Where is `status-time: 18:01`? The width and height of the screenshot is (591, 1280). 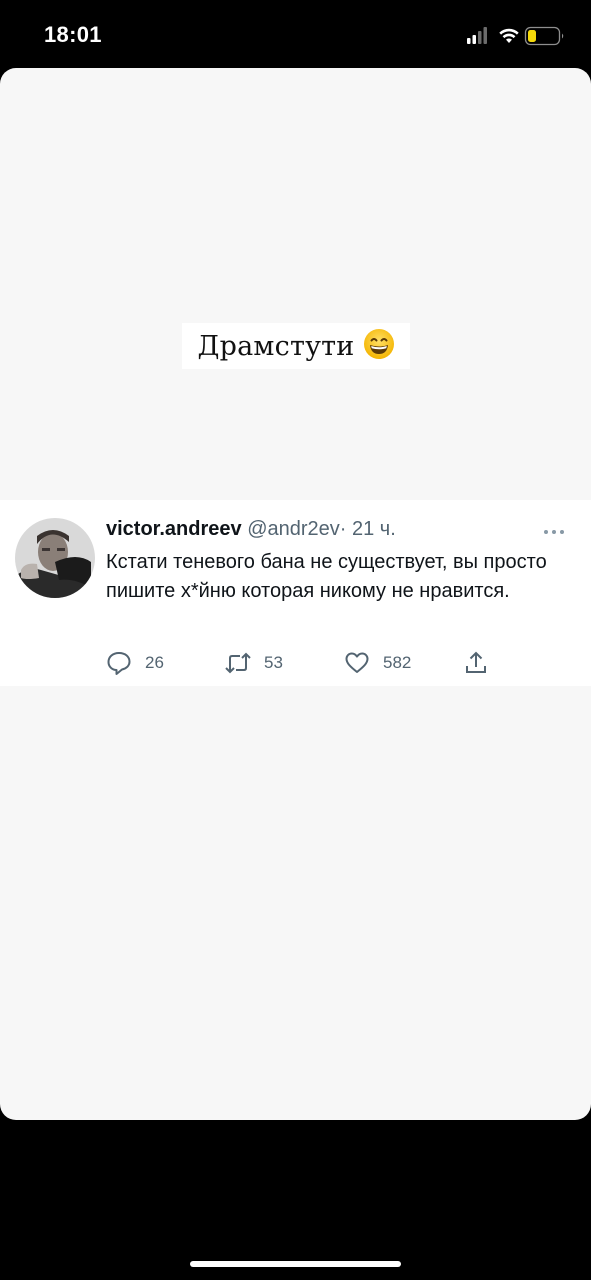 status-time: 18:01 is located at coordinates (73, 34).